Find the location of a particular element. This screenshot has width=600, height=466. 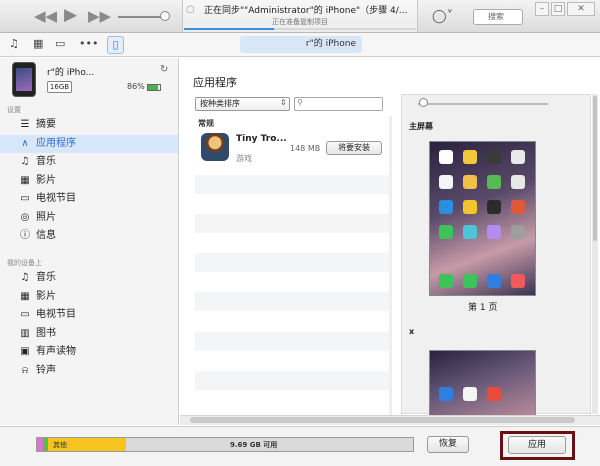

audiobook-icon: ▣ is located at coordinates (25, 351).